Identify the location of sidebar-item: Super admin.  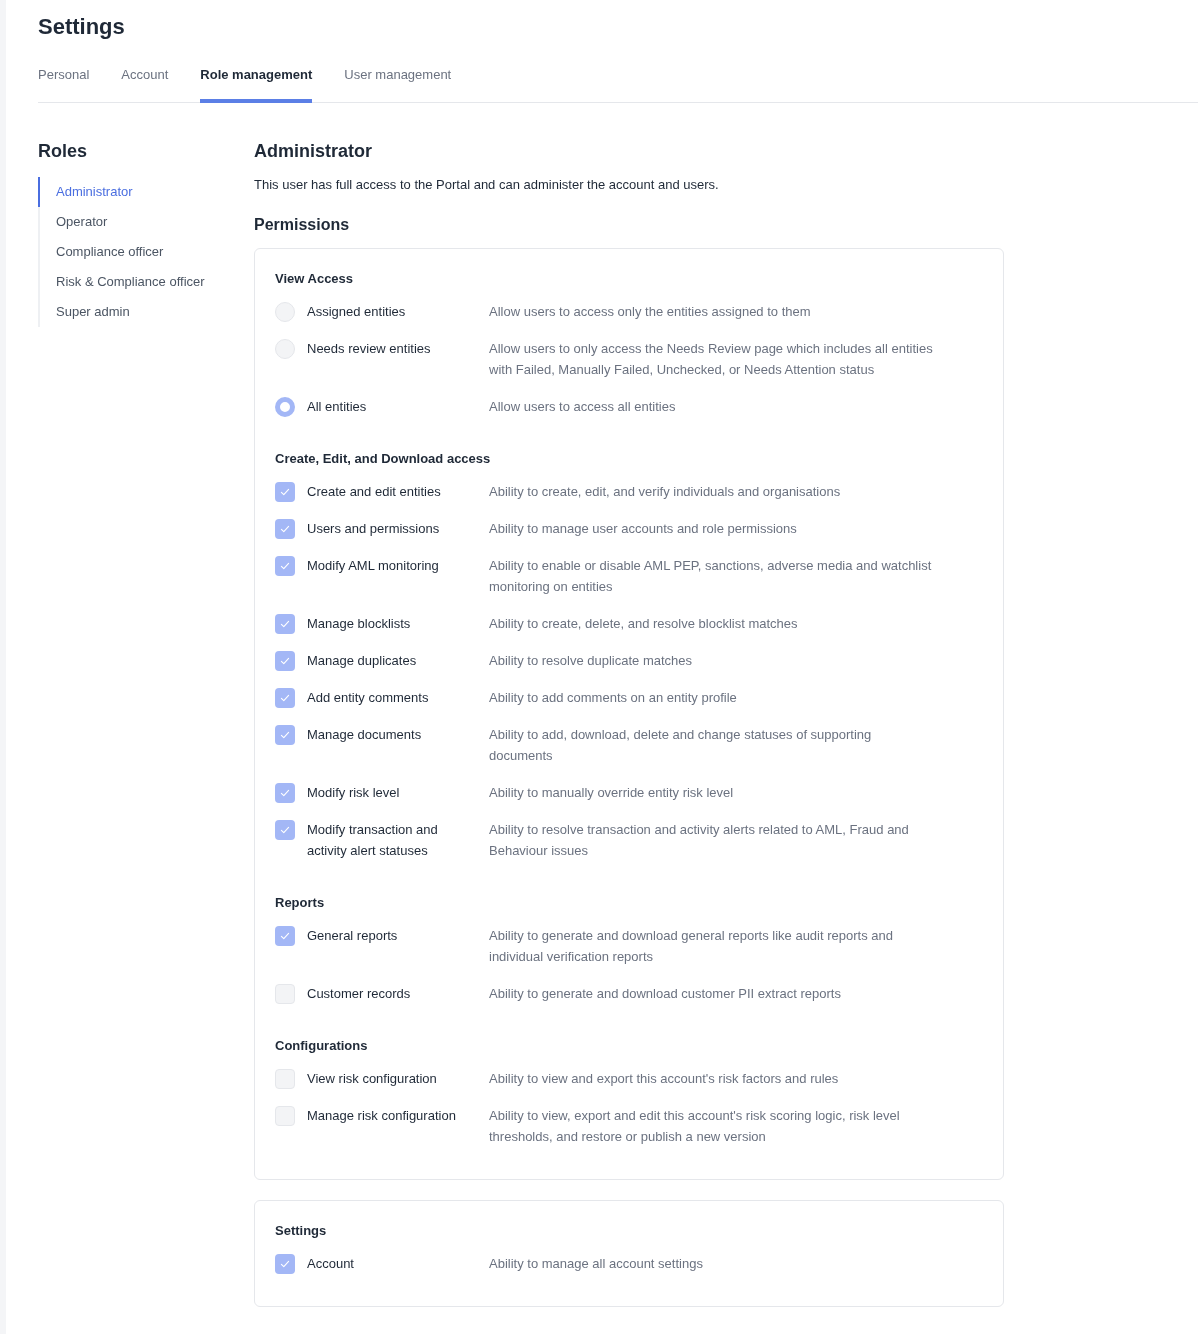
(146, 312).